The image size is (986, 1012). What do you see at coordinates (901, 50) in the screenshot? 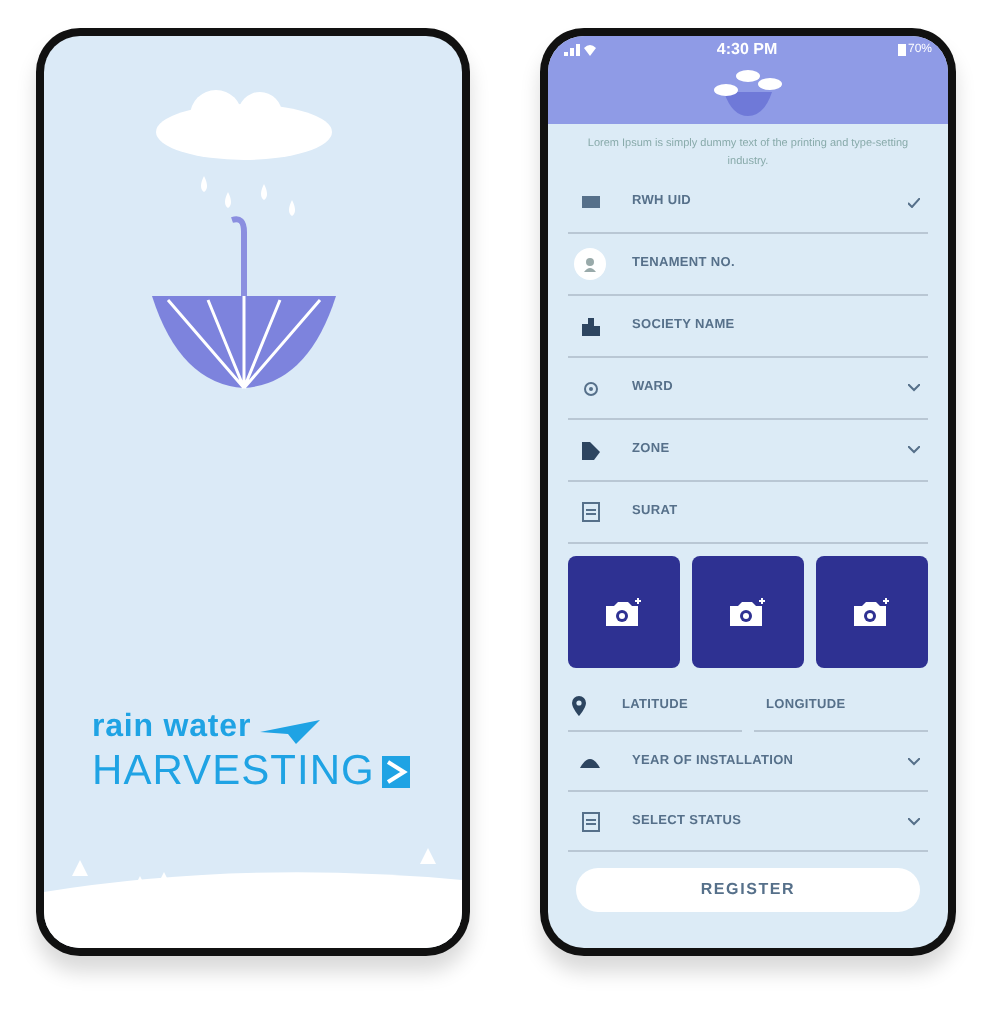
I see `battery-icon` at bounding box center [901, 50].